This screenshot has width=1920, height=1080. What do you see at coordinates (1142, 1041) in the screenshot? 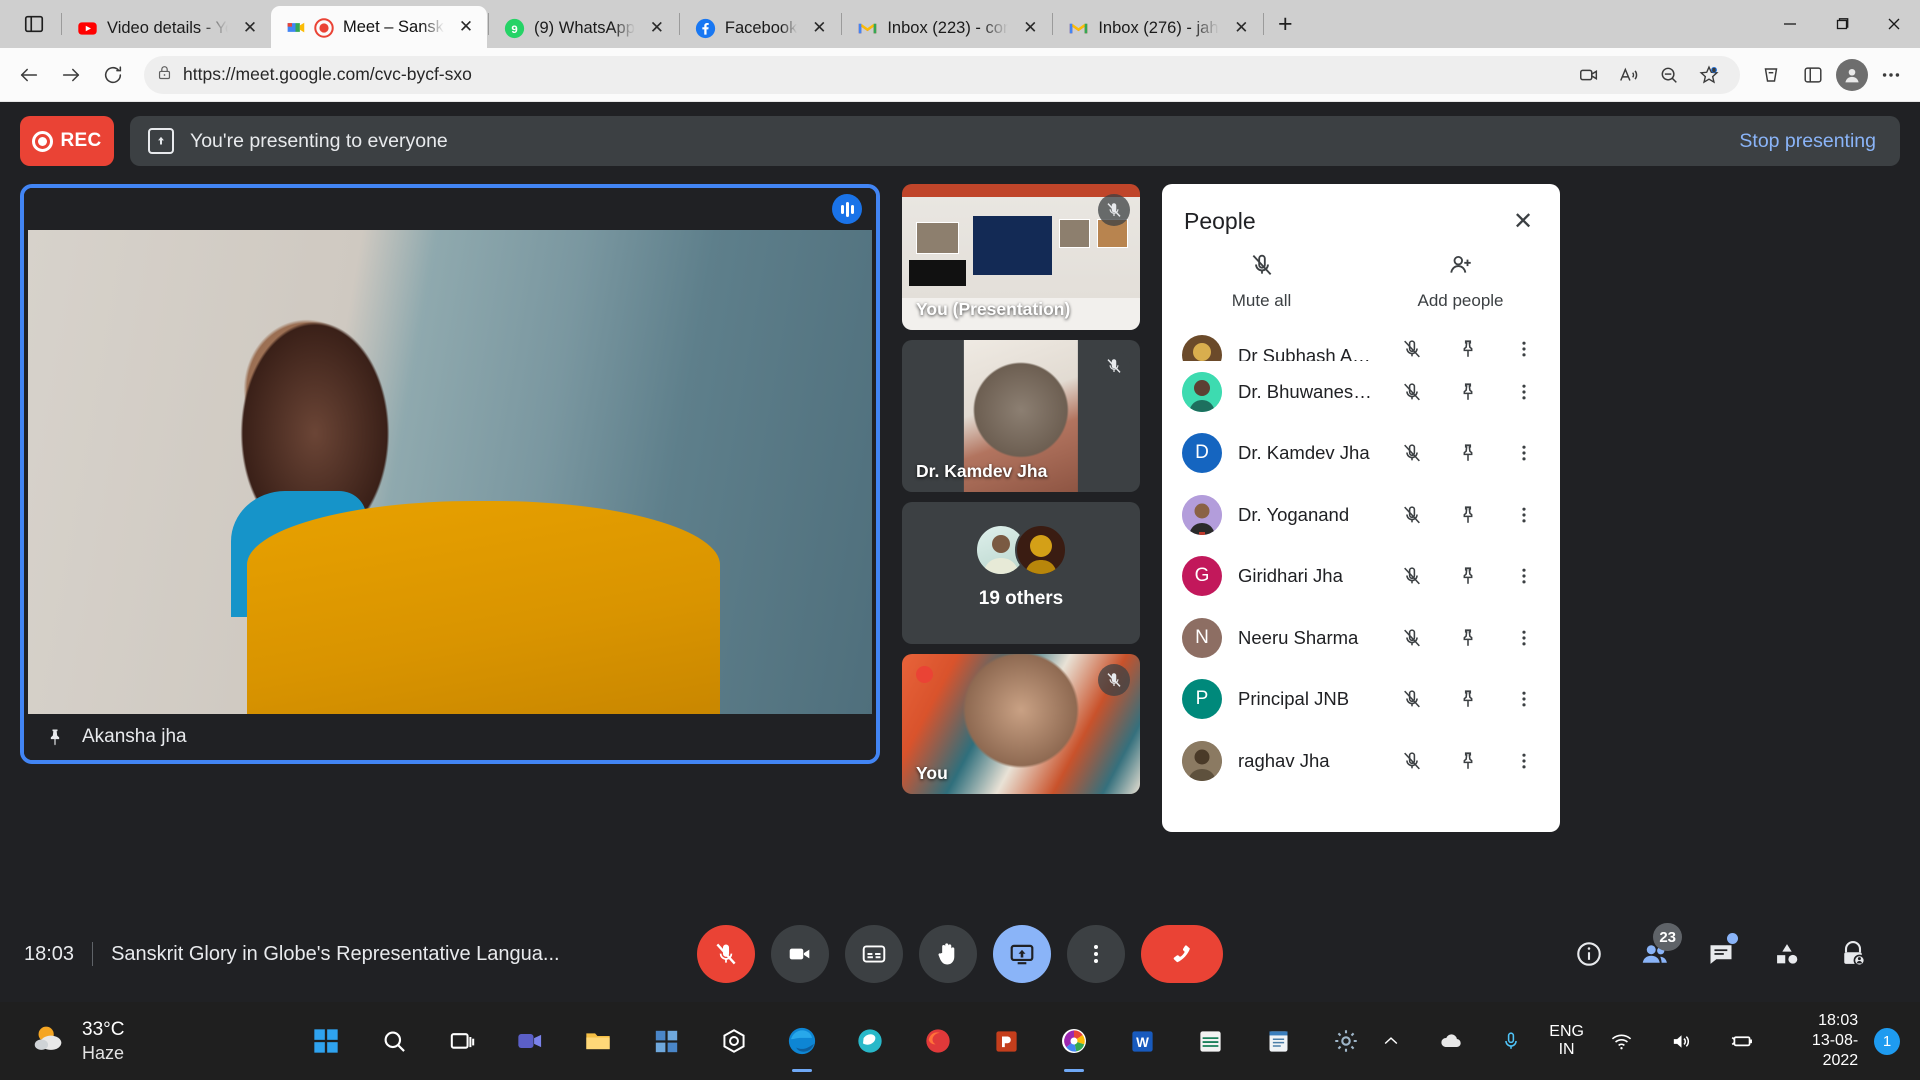
I see `word-icon: W` at bounding box center [1142, 1041].